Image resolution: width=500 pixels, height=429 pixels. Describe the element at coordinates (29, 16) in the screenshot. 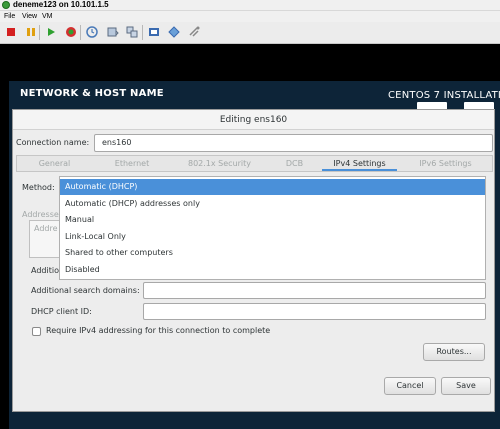

I see `menu-view: View` at that location.